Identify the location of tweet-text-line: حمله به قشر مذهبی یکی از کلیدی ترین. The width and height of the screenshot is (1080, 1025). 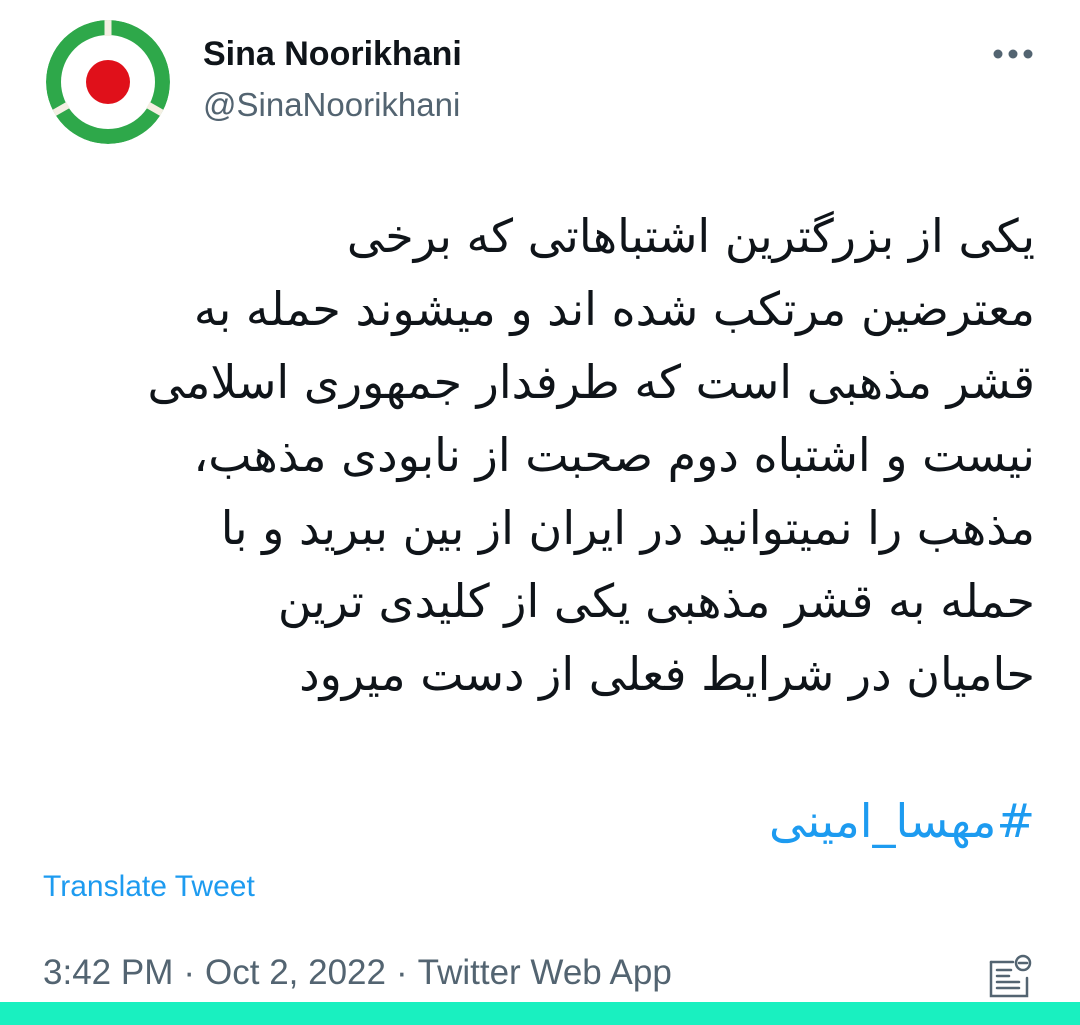
(656, 601).